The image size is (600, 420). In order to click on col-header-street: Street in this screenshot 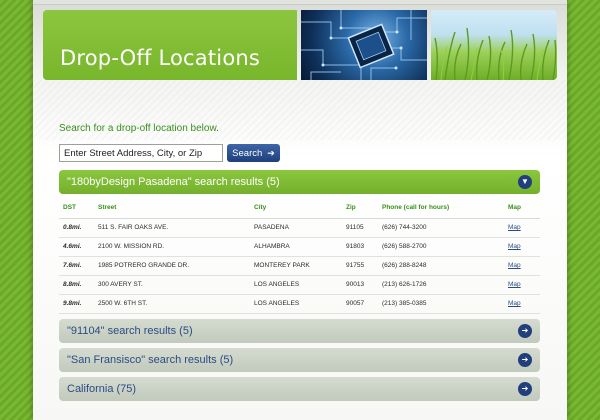, I will do `click(172, 208)`.